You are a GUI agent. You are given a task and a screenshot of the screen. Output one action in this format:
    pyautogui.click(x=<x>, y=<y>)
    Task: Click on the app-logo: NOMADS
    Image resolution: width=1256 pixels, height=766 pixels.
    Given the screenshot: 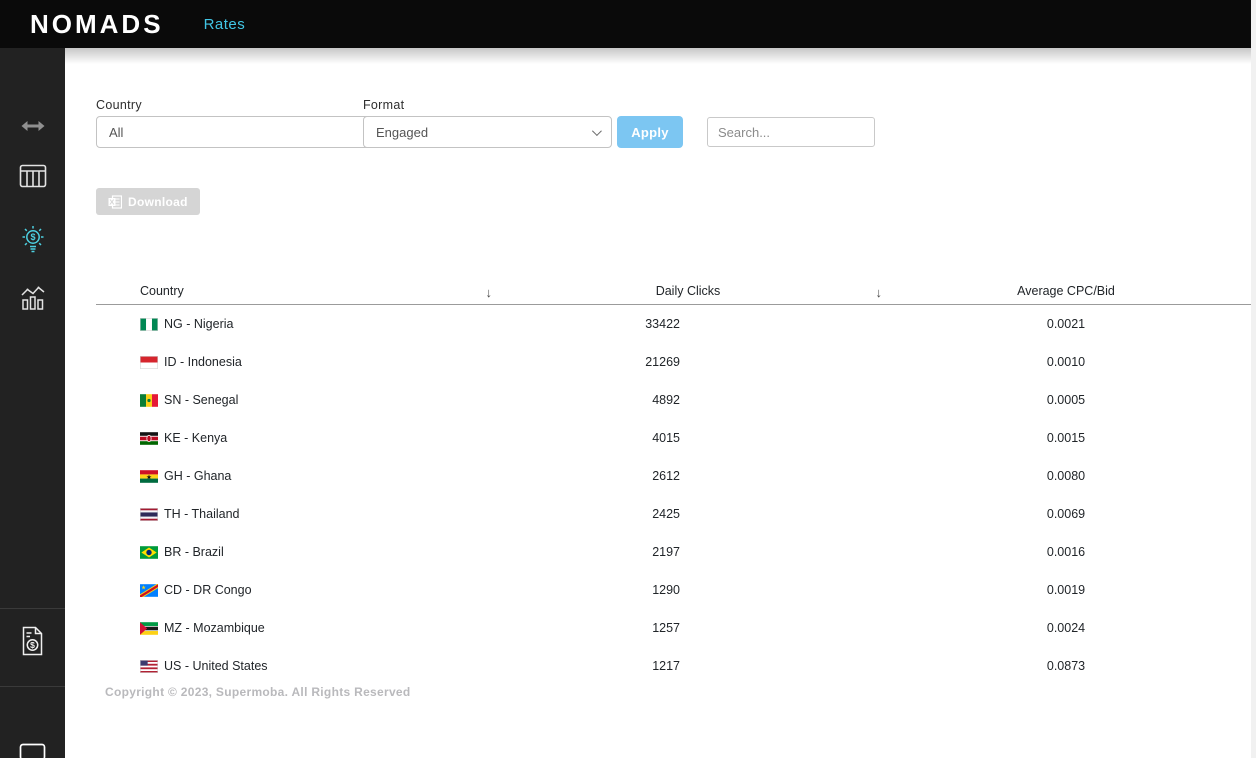 What is the action you would take?
    pyautogui.click(x=97, y=23)
    